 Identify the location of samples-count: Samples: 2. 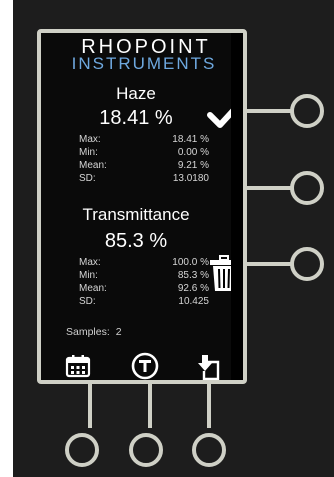
(94, 332).